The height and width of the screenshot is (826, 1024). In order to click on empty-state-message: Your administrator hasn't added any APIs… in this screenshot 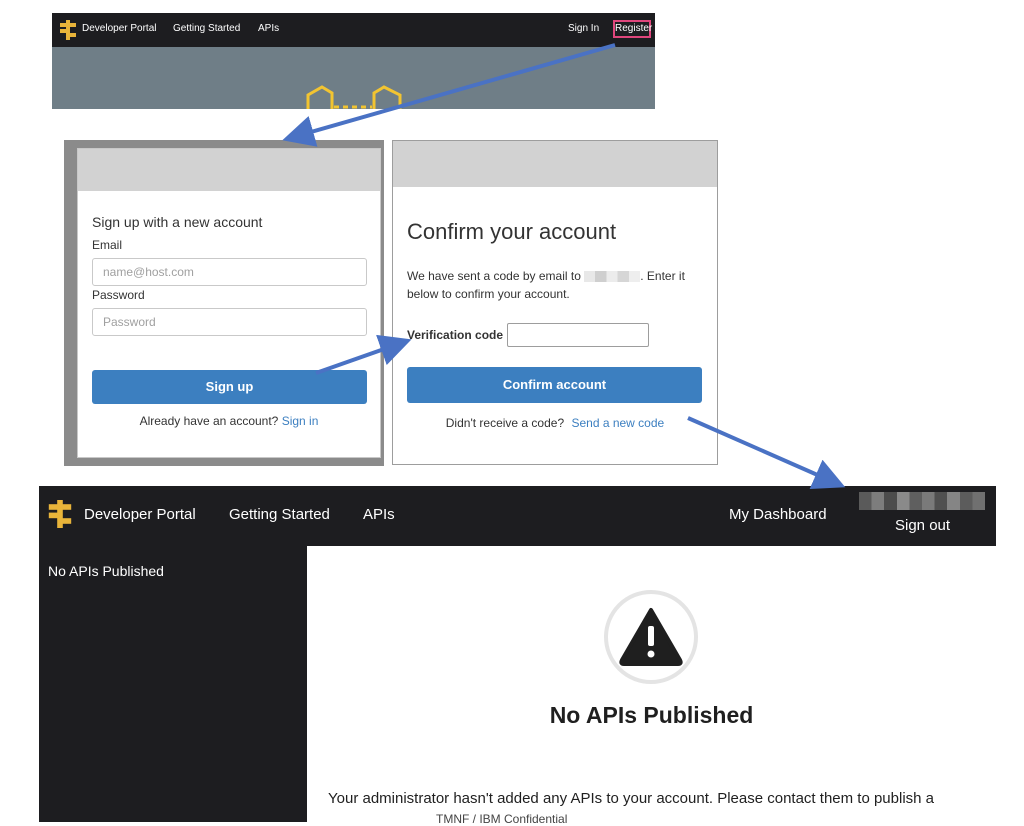, I will do `click(631, 798)`.